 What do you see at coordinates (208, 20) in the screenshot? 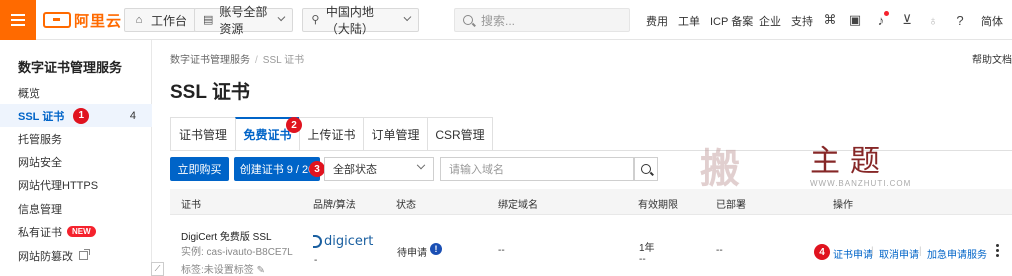
I see `resource-icon: ▤` at bounding box center [208, 20].